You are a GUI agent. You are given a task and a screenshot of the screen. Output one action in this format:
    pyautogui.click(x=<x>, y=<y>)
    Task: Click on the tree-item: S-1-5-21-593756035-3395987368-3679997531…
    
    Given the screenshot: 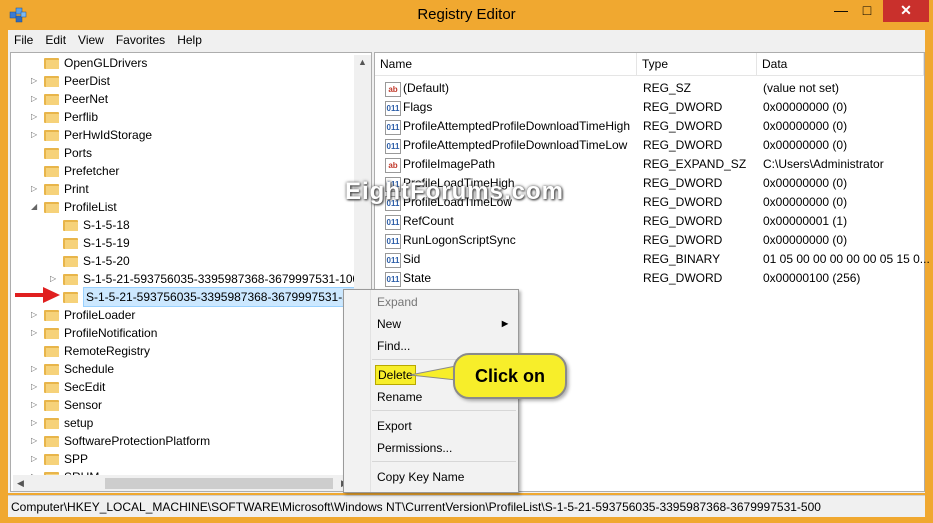 What is the action you would take?
    pyautogui.click(x=188, y=297)
    